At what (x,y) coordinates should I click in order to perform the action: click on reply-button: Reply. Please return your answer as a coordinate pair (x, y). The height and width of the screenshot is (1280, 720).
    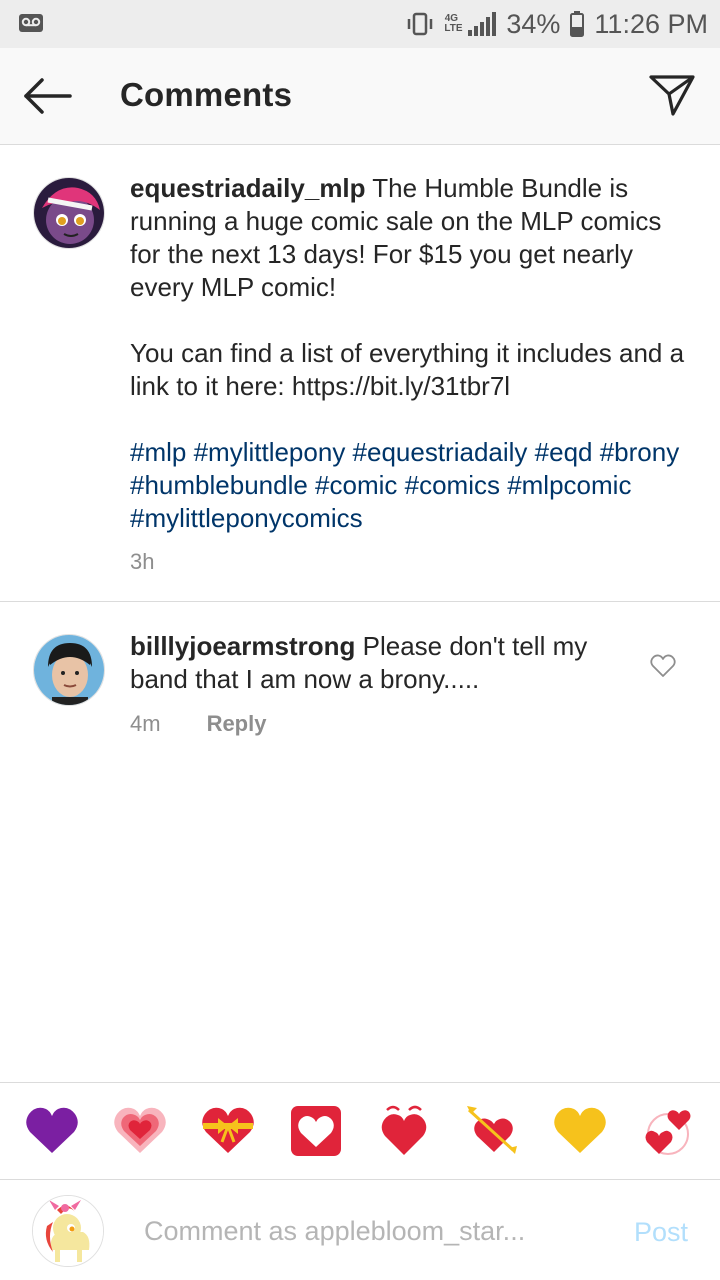
    Looking at the image, I should click on (237, 724).